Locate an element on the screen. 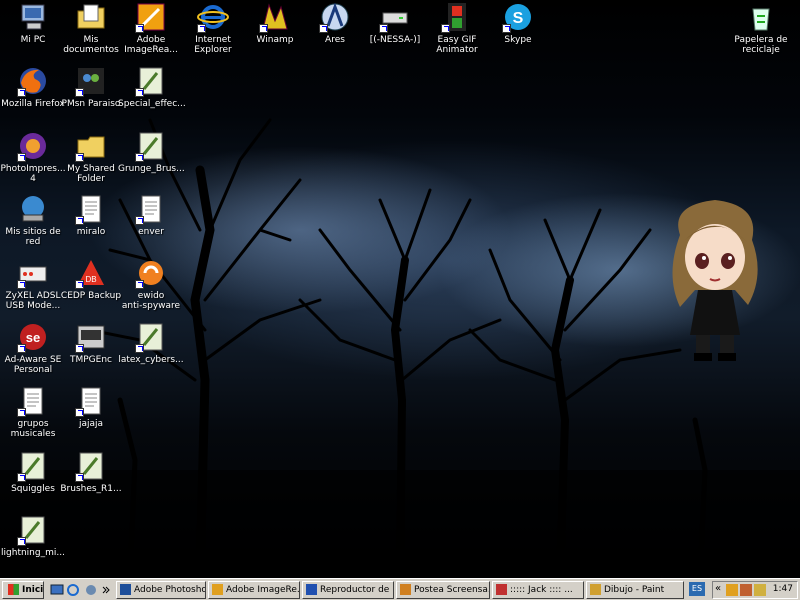 The width and height of the screenshot is (800, 600). system-tray: « 1:47 is located at coordinates (755, 590).